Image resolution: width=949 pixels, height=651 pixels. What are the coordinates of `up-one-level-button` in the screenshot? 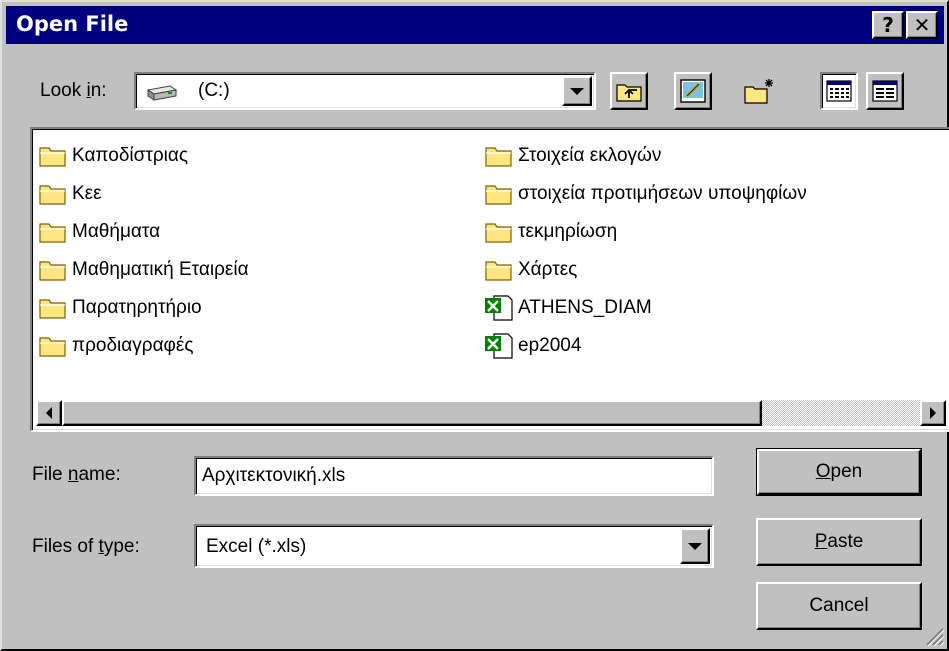 It's located at (629, 91).